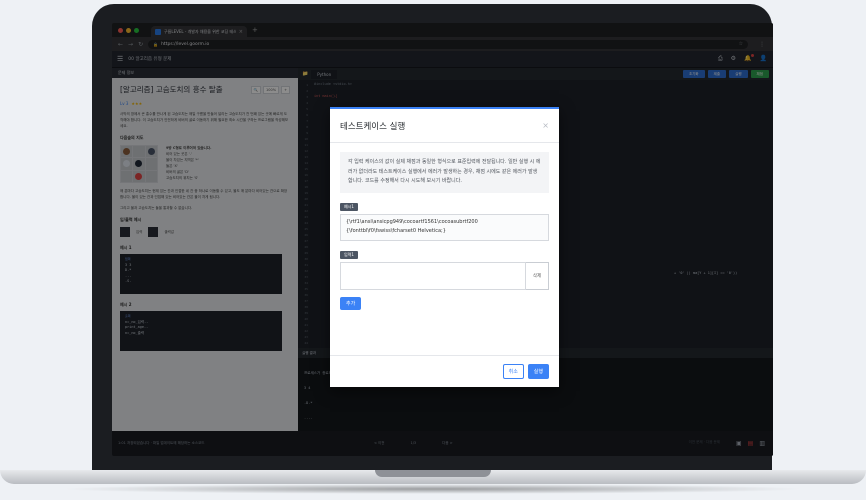 Image resolution: width=866 pixels, height=500 pixels. I want to click on cancel-button: 취소, so click(513, 371).